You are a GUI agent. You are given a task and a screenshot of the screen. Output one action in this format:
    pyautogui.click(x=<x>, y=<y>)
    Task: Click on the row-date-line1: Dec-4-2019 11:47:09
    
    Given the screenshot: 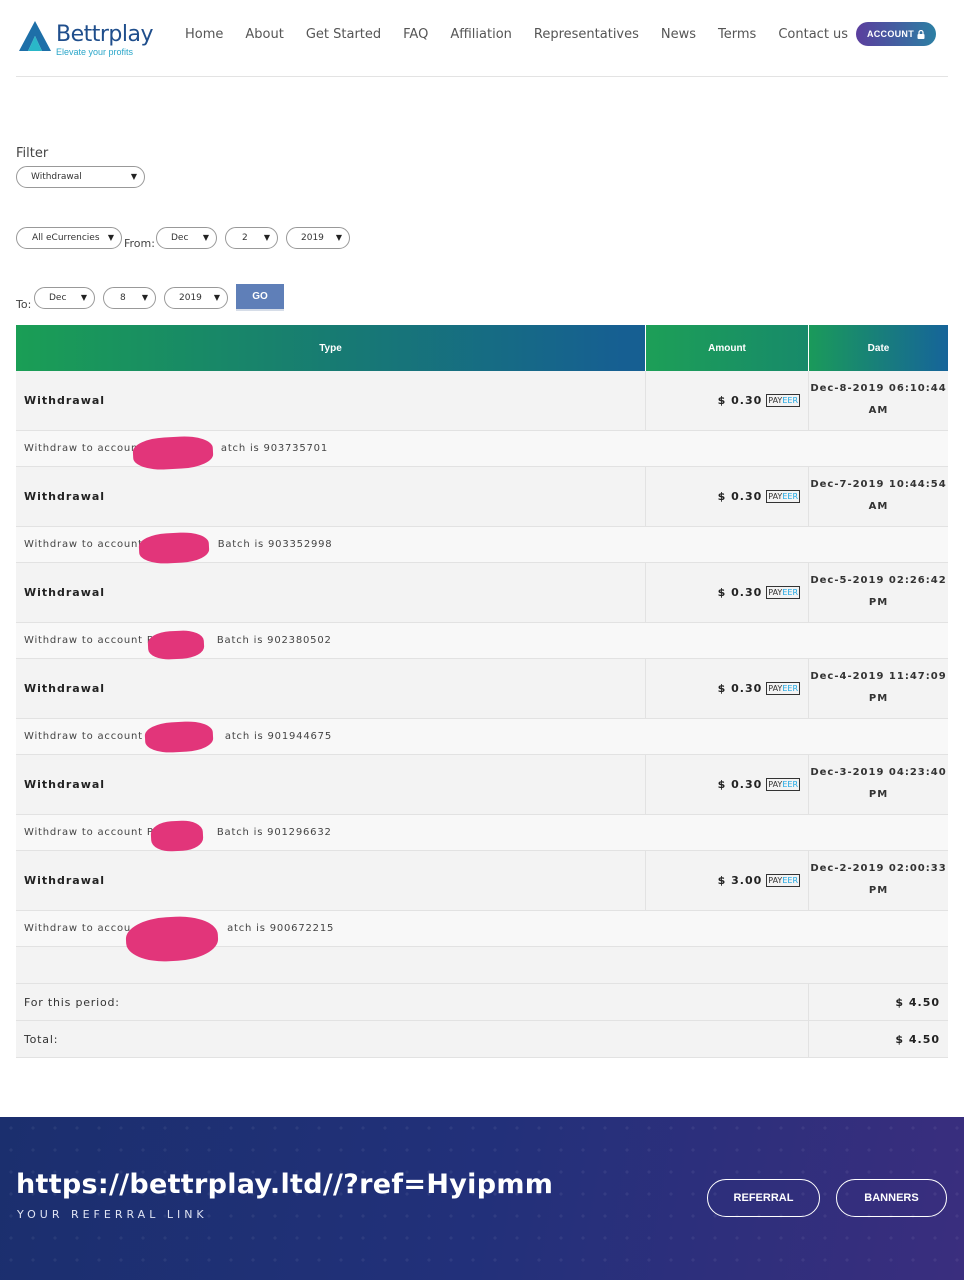 What is the action you would take?
    pyautogui.click(x=878, y=676)
    